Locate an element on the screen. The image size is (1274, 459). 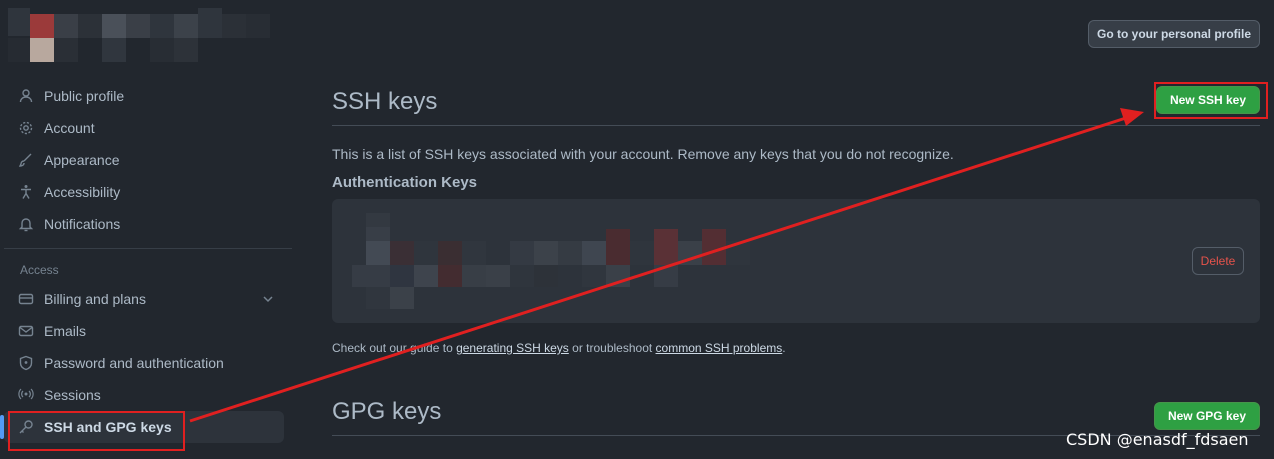
sidebar-item-label: Billing and plans is located at coordinates (95, 299).